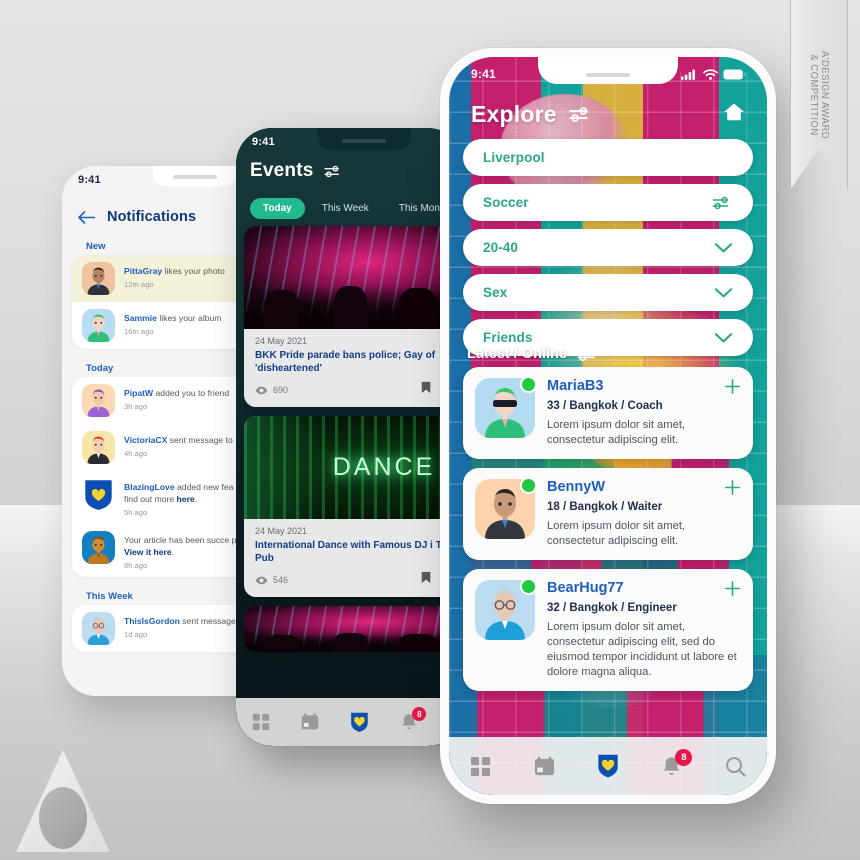 This screenshot has height=860, width=860. I want to click on notification-badge: 8, so click(684, 757).